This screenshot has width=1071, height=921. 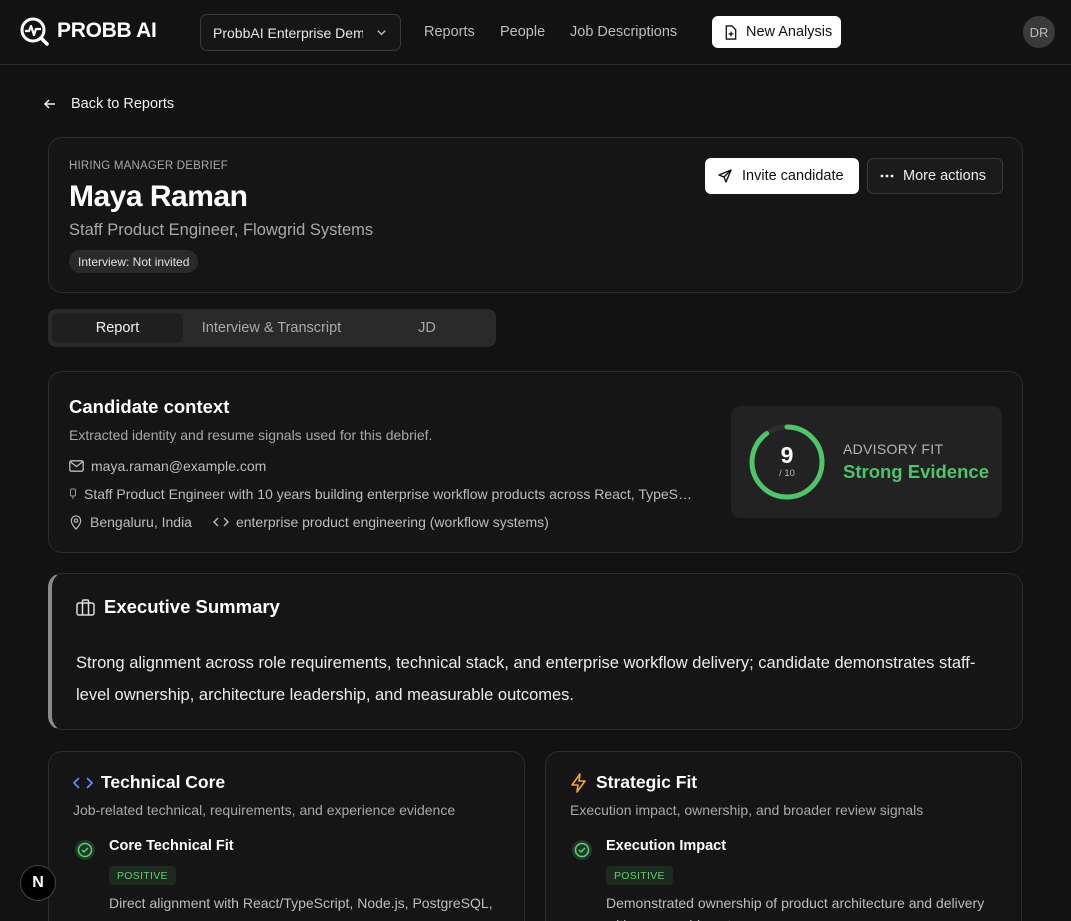 What do you see at coordinates (731, 32) in the screenshot?
I see `document-plus-icon` at bounding box center [731, 32].